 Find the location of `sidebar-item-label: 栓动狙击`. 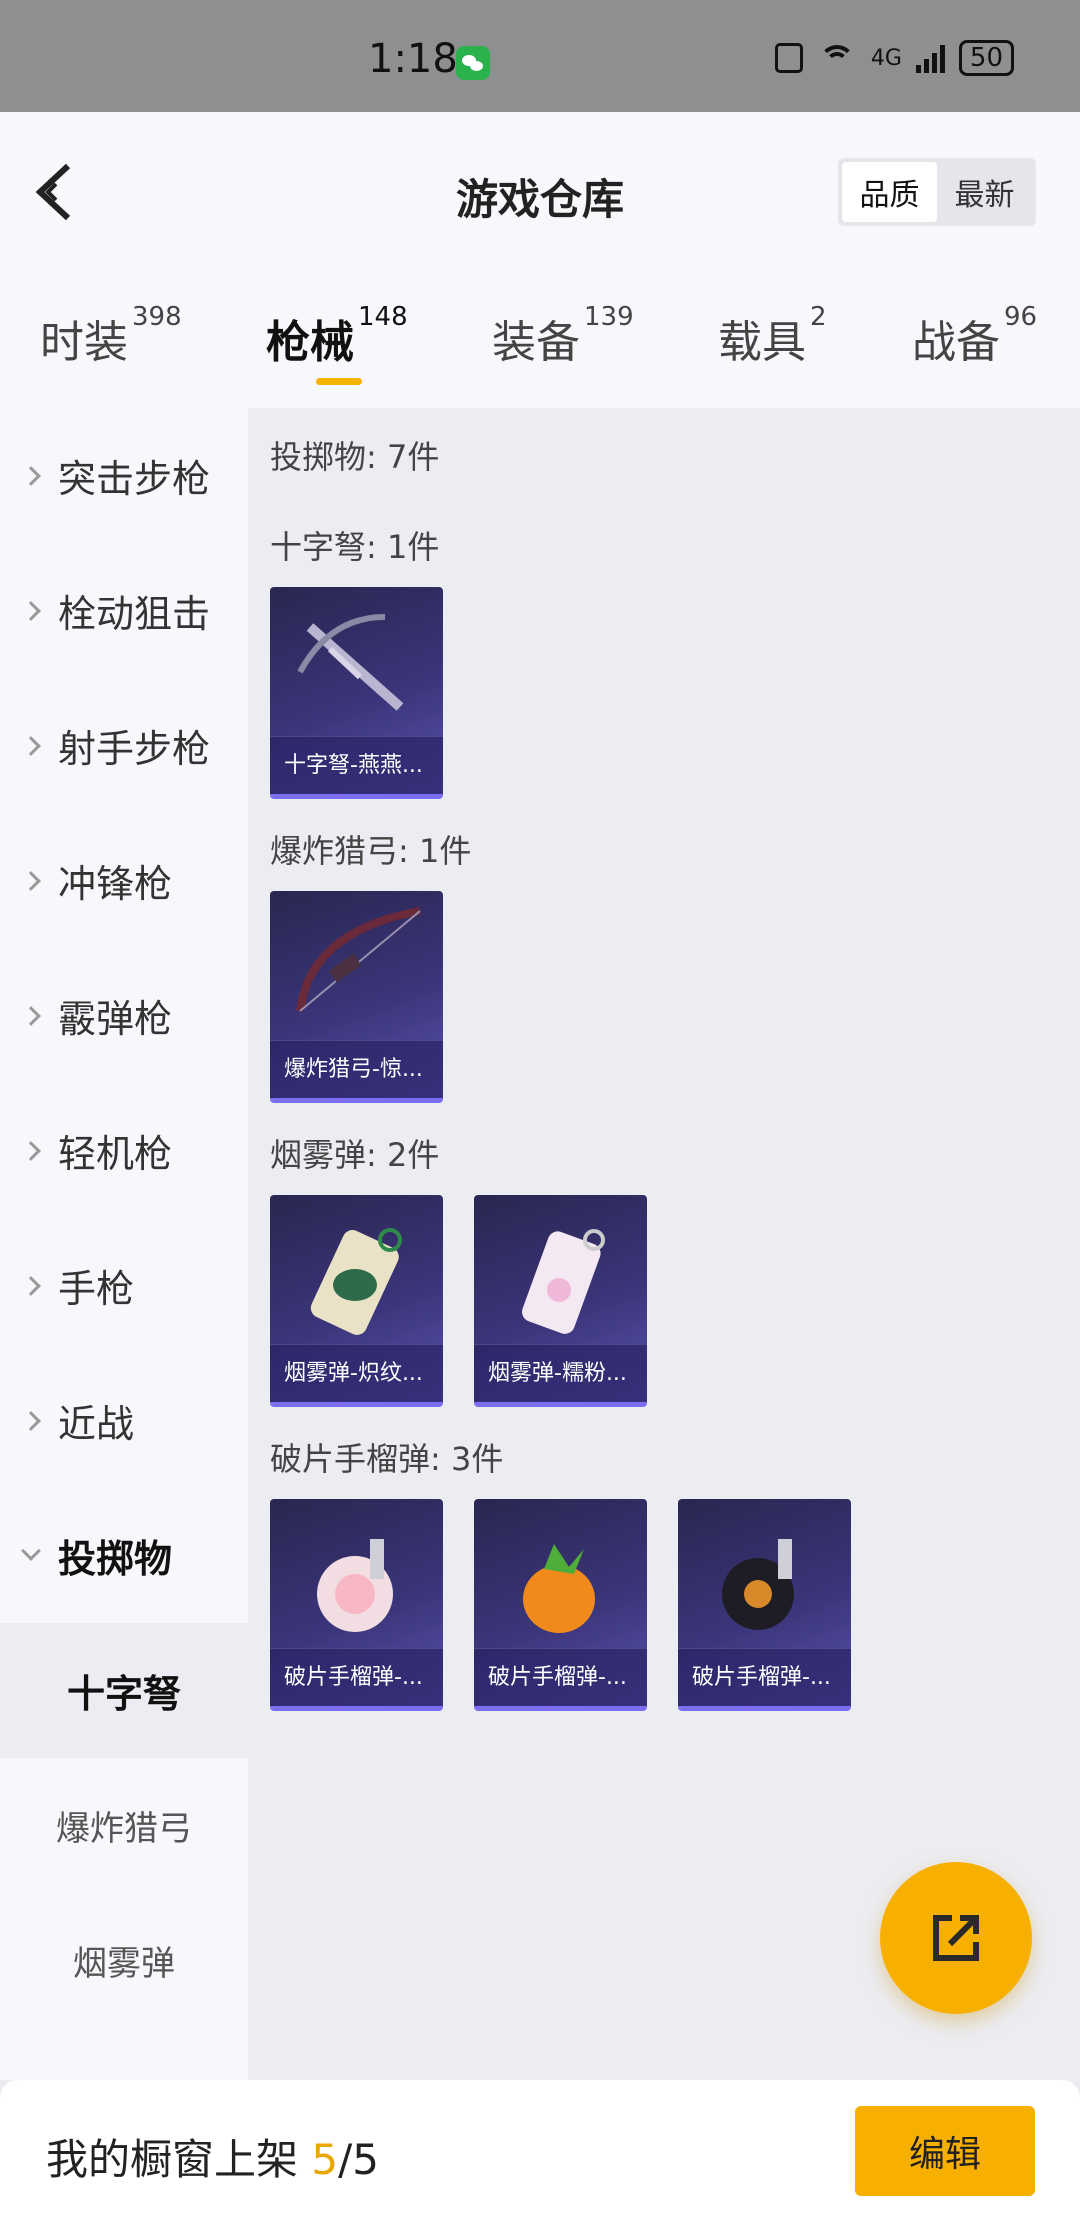

sidebar-item-label: 栓动狙击 is located at coordinates (134, 614).